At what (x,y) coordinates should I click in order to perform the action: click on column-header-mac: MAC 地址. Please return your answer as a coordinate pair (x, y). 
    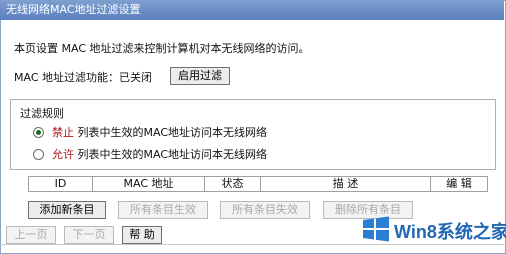
    Looking at the image, I should click on (149, 184).